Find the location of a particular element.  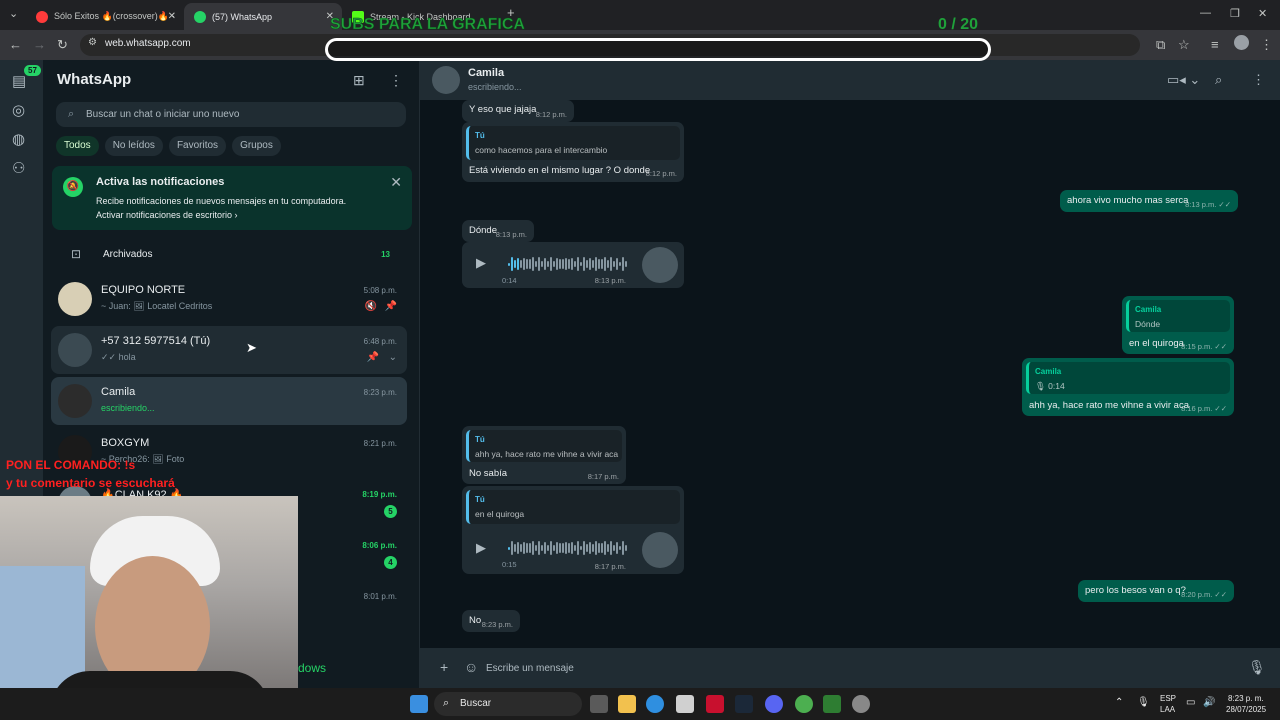

message-input is located at coordinates (856, 668).